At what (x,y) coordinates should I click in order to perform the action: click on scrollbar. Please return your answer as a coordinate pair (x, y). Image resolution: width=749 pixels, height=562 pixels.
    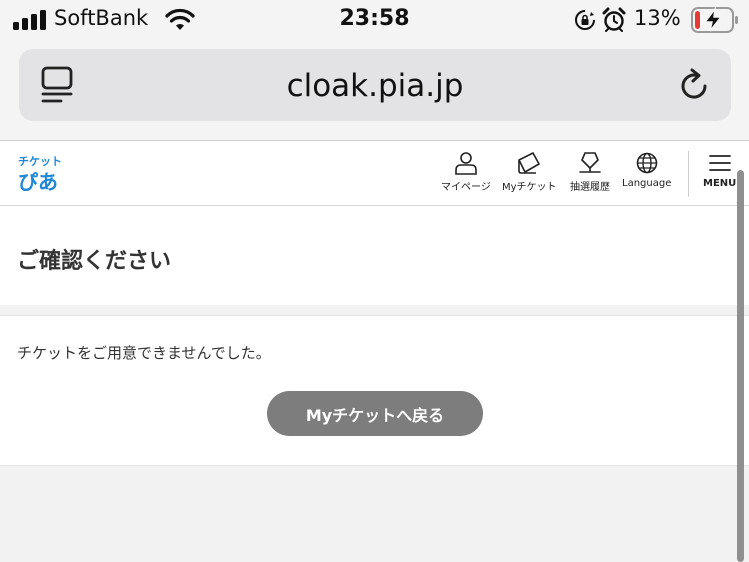
    Looking at the image, I should click on (740, 366).